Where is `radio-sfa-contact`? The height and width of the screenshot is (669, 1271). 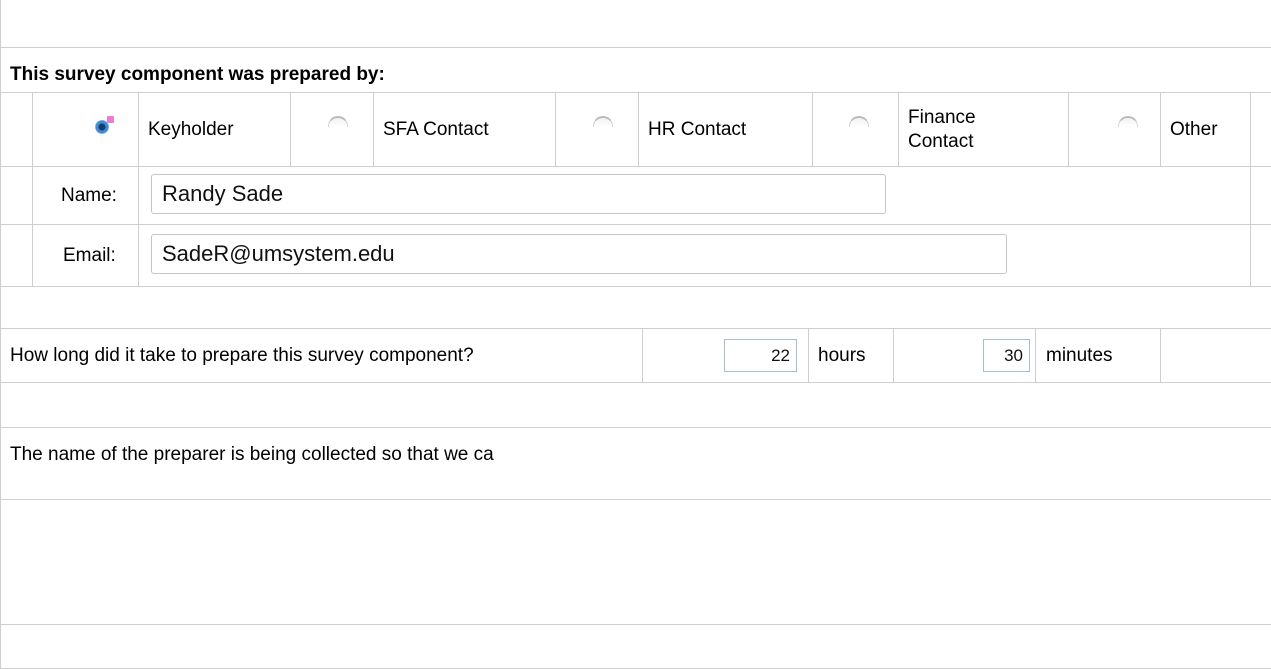
radio-sfa-contact is located at coordinates (337, 123).